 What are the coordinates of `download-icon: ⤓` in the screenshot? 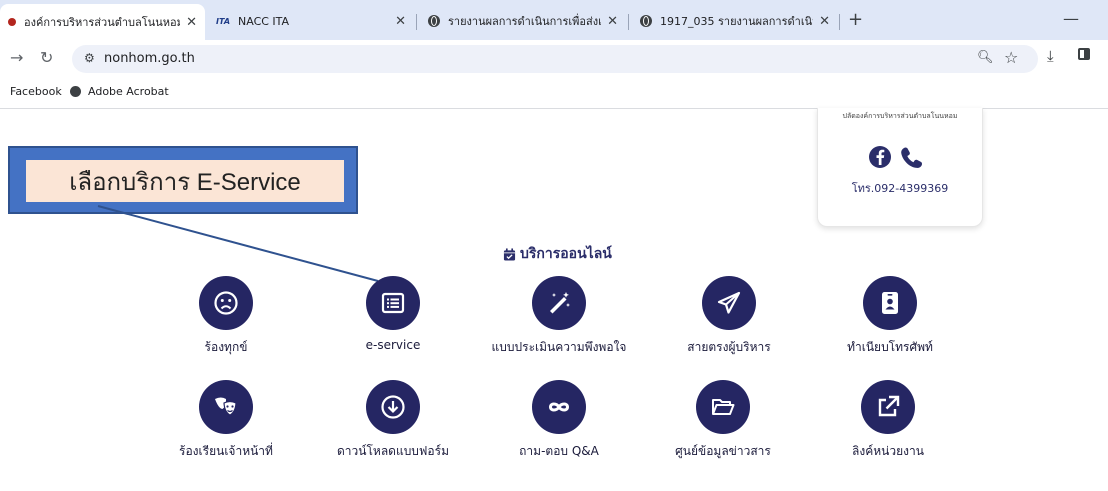 It's located at (1050, 56).